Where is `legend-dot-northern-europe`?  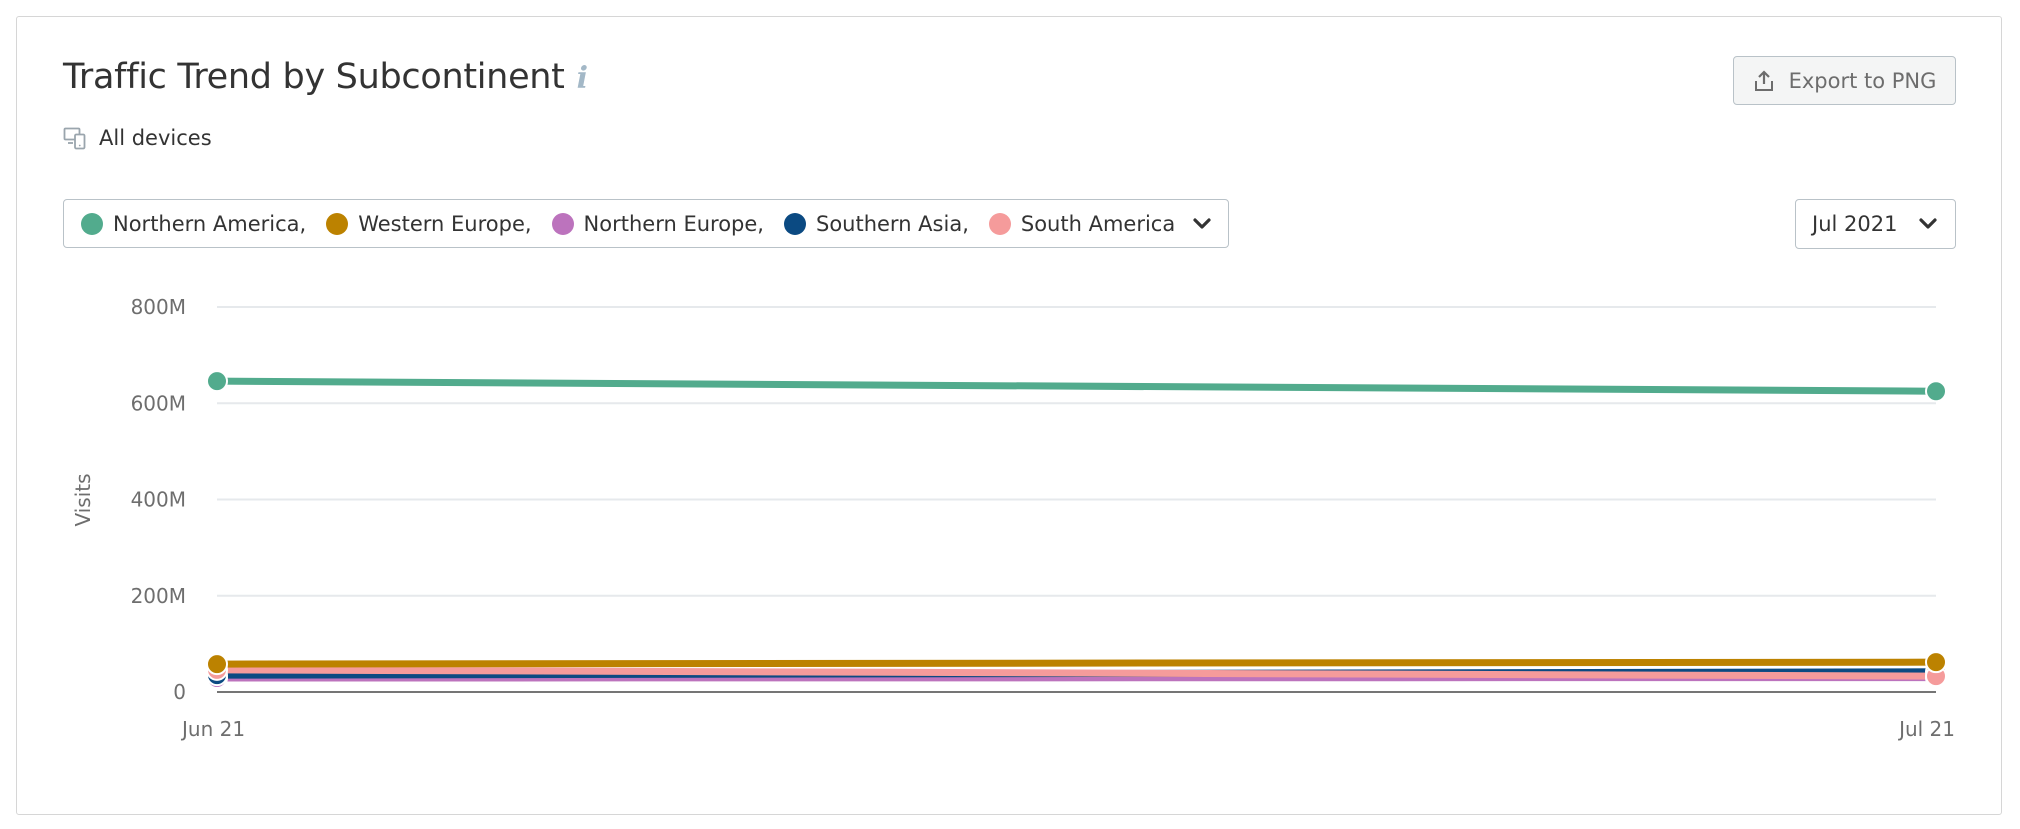 legend-dot-northern-europe is located at coordinates (562, 223).